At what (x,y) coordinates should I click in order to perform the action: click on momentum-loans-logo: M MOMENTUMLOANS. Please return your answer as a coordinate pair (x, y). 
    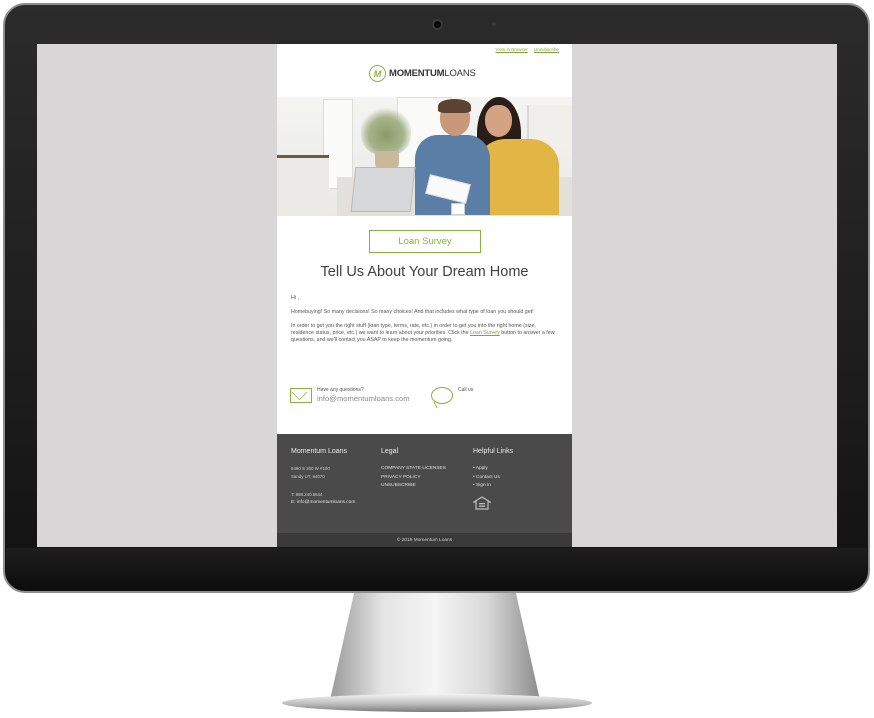
    Looking at the image, I should click on (422, 73).